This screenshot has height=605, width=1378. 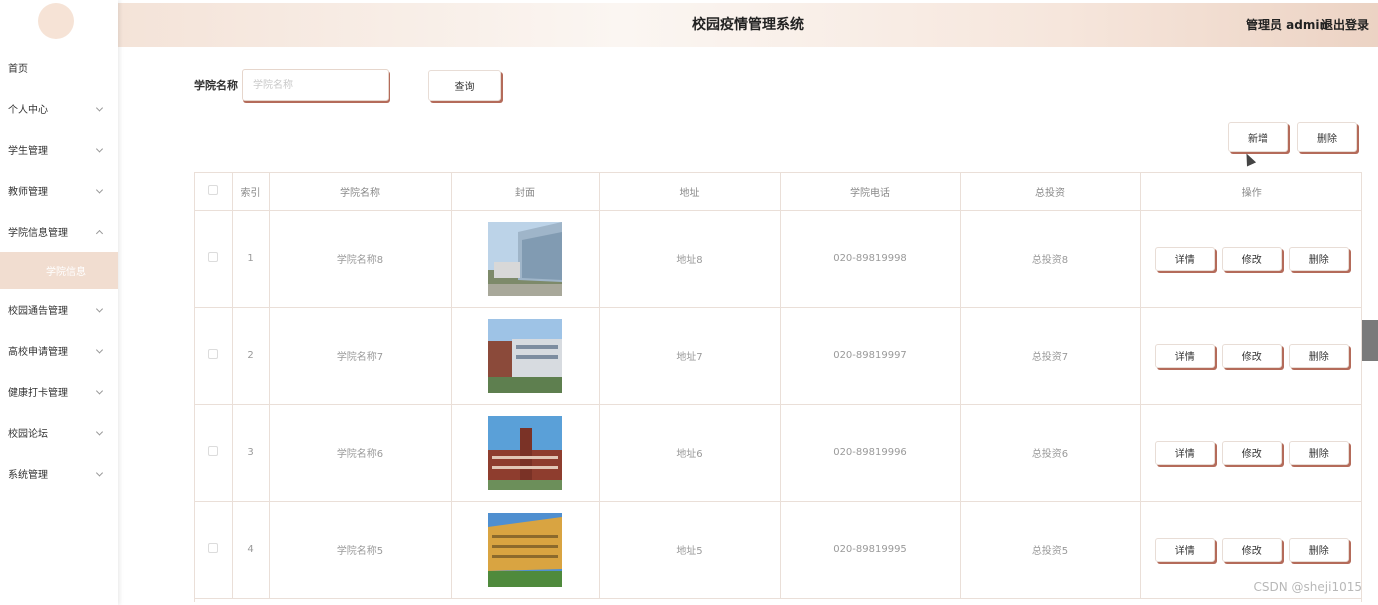 What do you see at coordinates (360, 192) in the screenshot?
I see `column-header-name: 学院名称` at bounding box center [360, 192].